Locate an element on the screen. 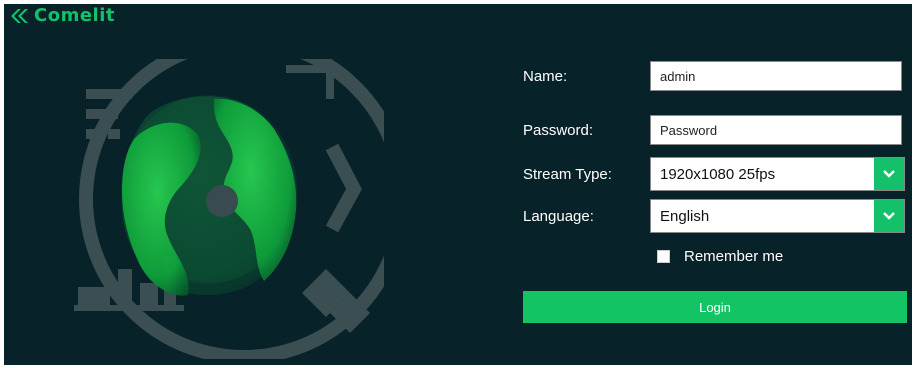 This screenshot has height=368, width=916. checkbox-icon is located at coordinates (663, 256).